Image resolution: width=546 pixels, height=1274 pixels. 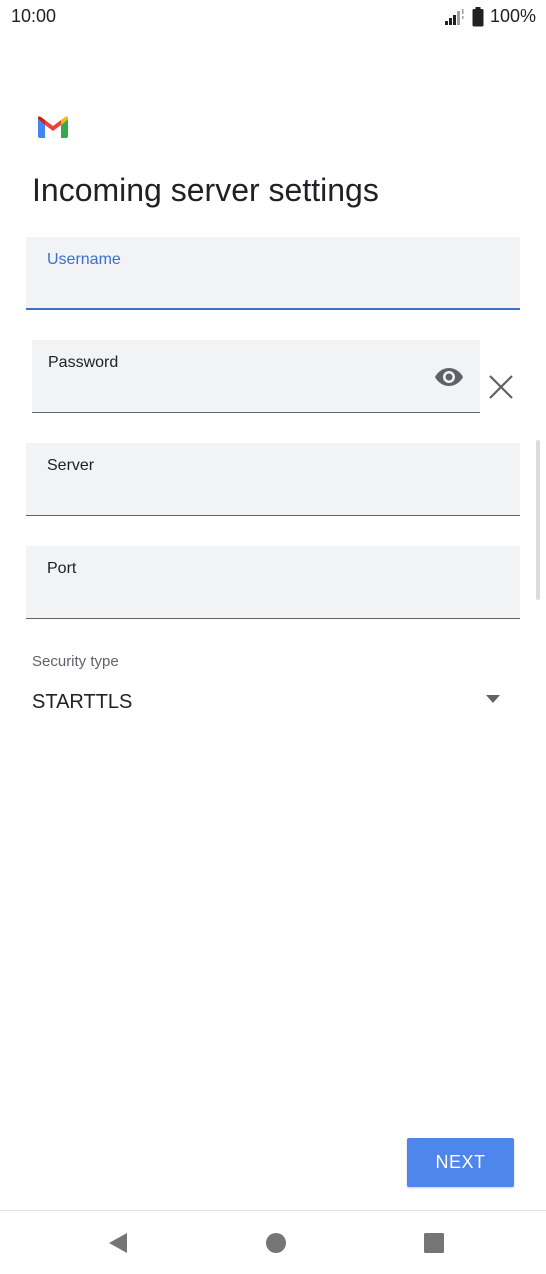 I want to click on status-time: 10:00, so click(x=34, y=16).